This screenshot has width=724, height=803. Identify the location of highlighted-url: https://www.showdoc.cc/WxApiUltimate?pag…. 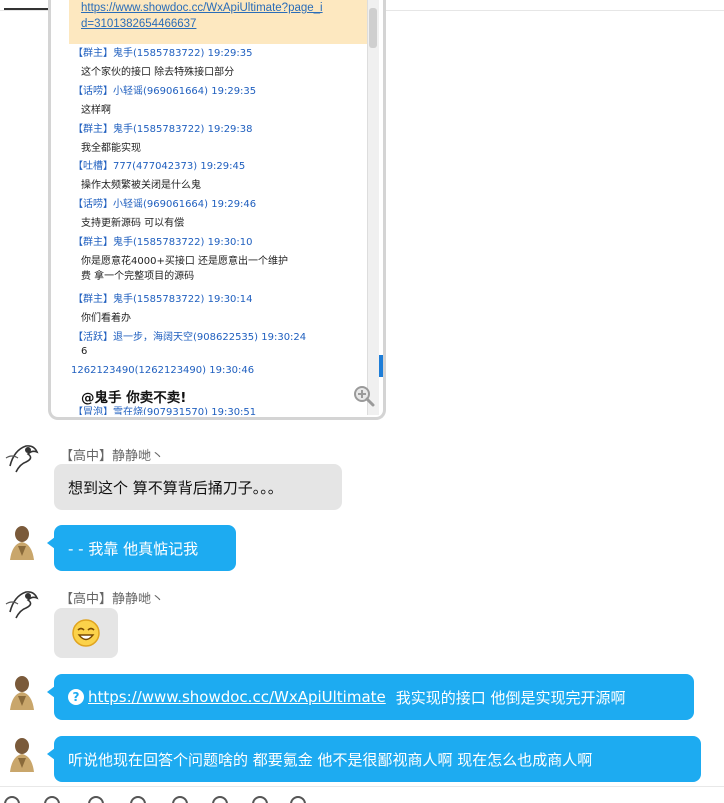
(219, 22).